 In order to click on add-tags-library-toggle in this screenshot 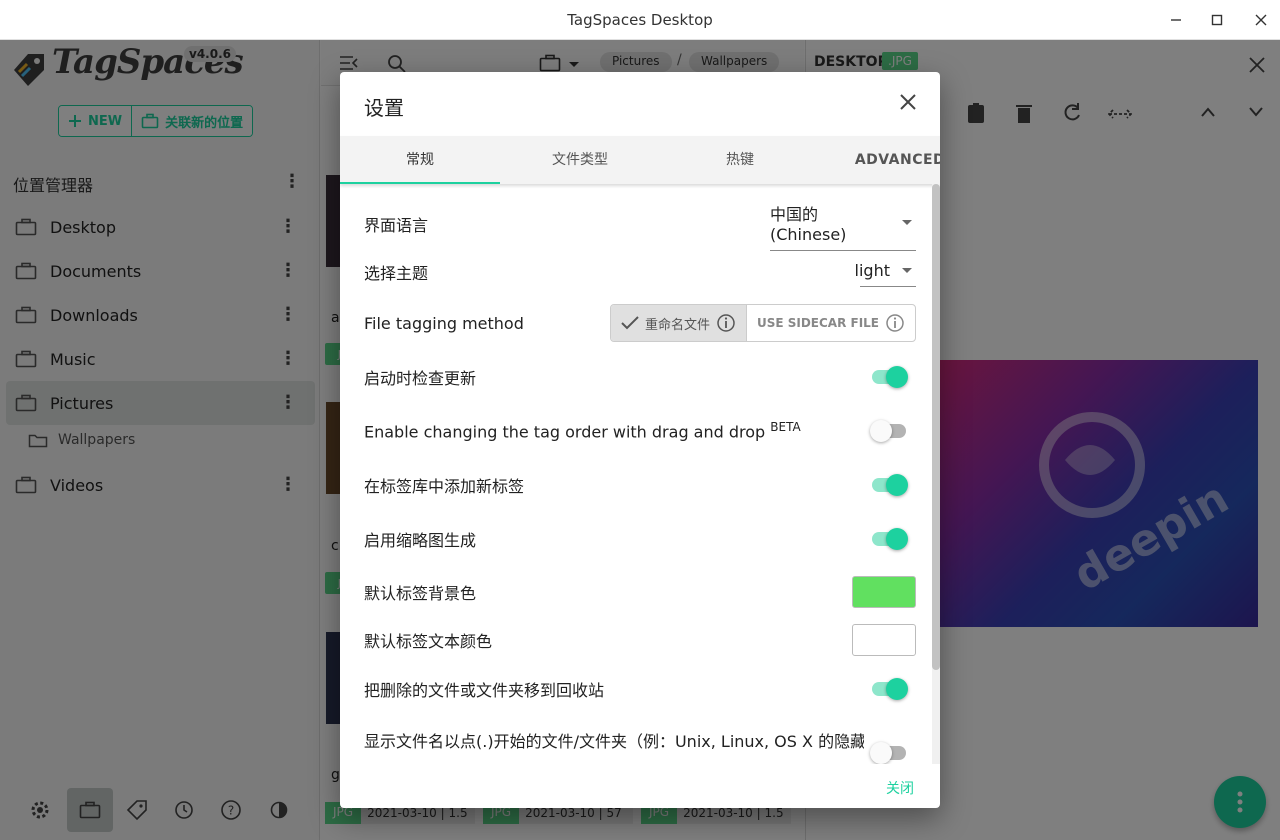, I will do `click(889, 485)`.